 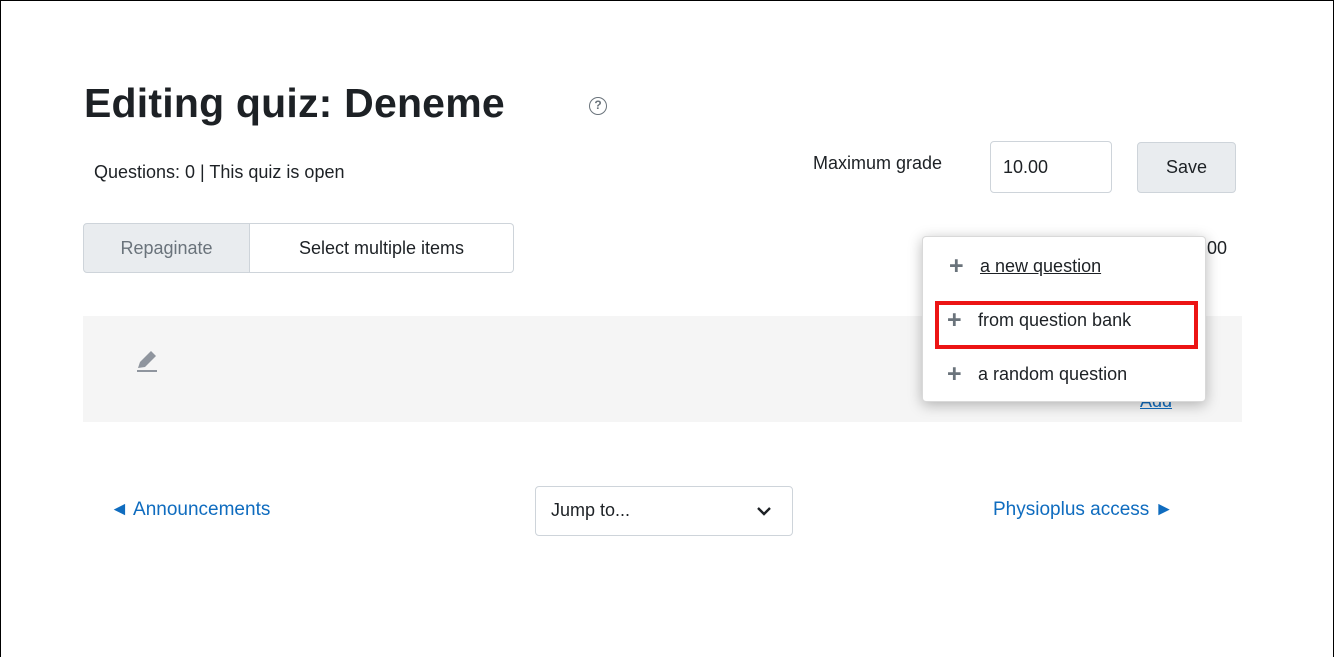 I want to click on menu-item-label: a new question, so click(x=1041, y=265).